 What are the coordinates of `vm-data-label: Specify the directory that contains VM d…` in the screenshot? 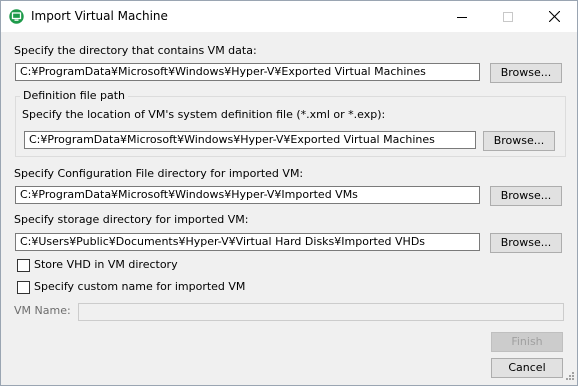 It's located at (135, 50).